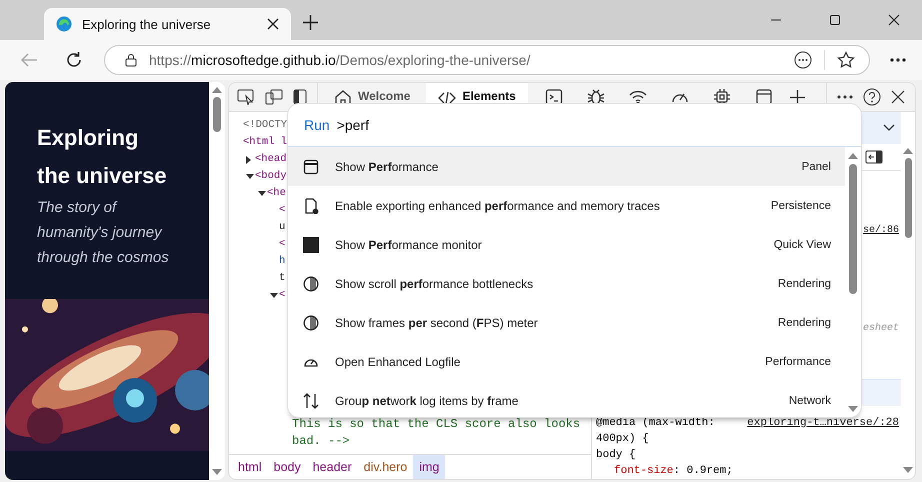 Image resolution: width=922 pixels, height=482 pixels. I want to click on media-query: 400px) {, so click(622, 439).